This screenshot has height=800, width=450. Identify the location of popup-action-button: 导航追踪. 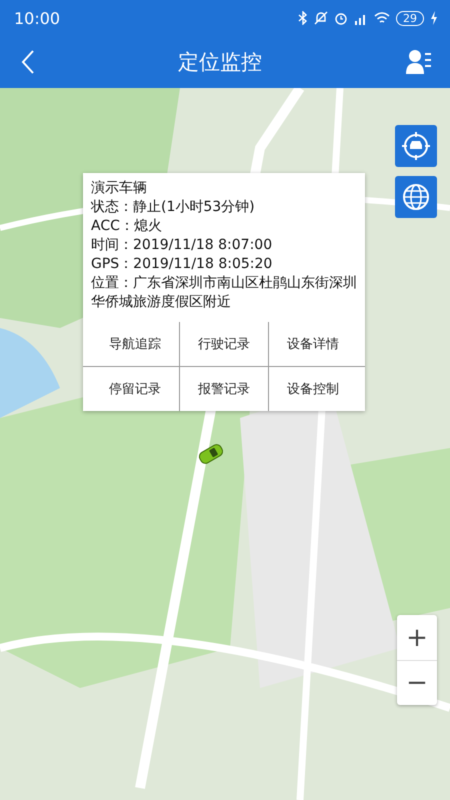
(135, 344).